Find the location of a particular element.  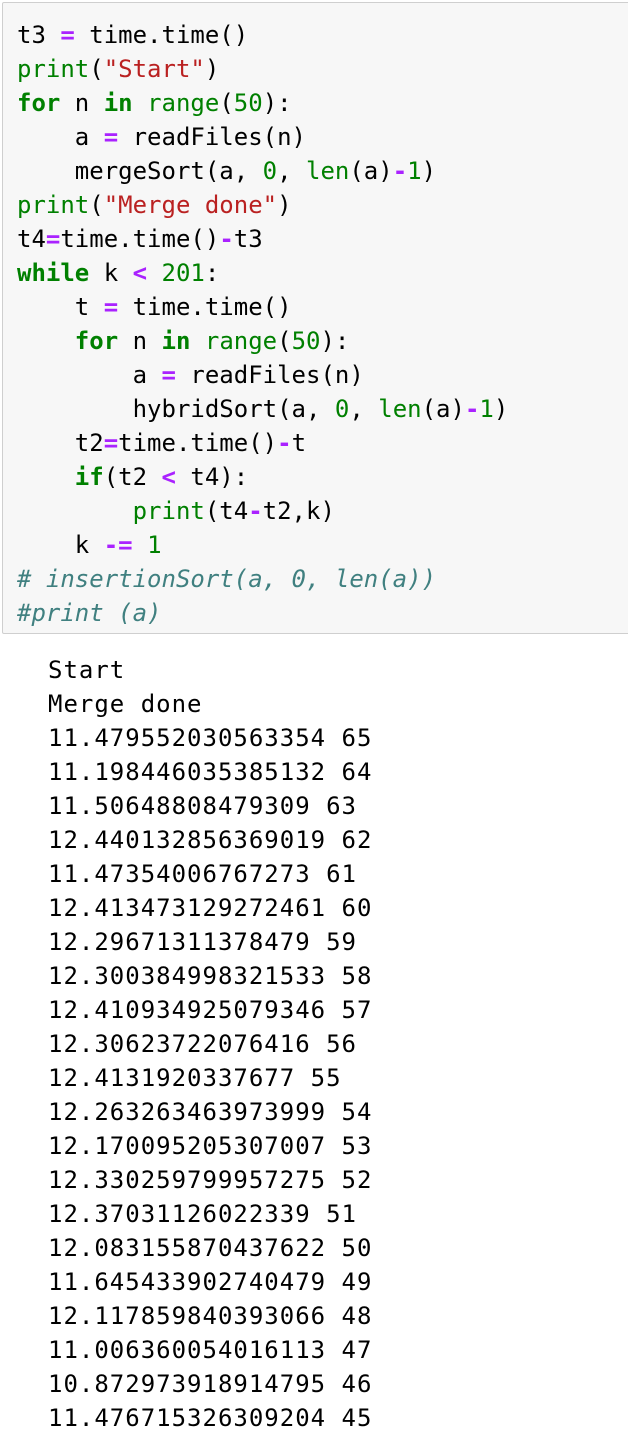

code-token: t2 is located at coordinates (60, 443).